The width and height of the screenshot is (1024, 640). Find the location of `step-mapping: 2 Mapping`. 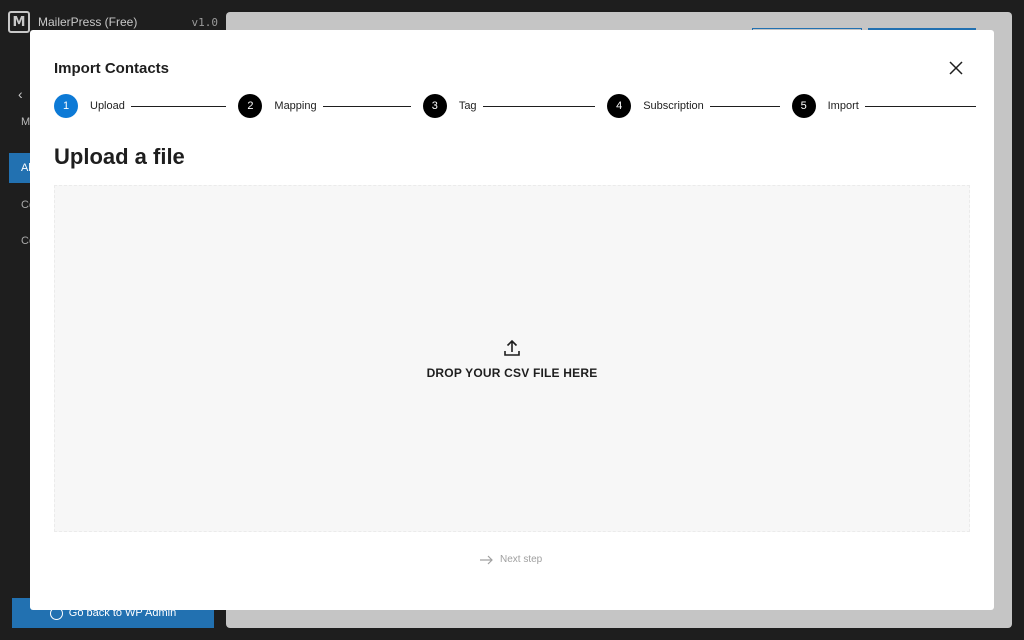

step-mapping: 2 Mapping is located at coordinates (330, 106).